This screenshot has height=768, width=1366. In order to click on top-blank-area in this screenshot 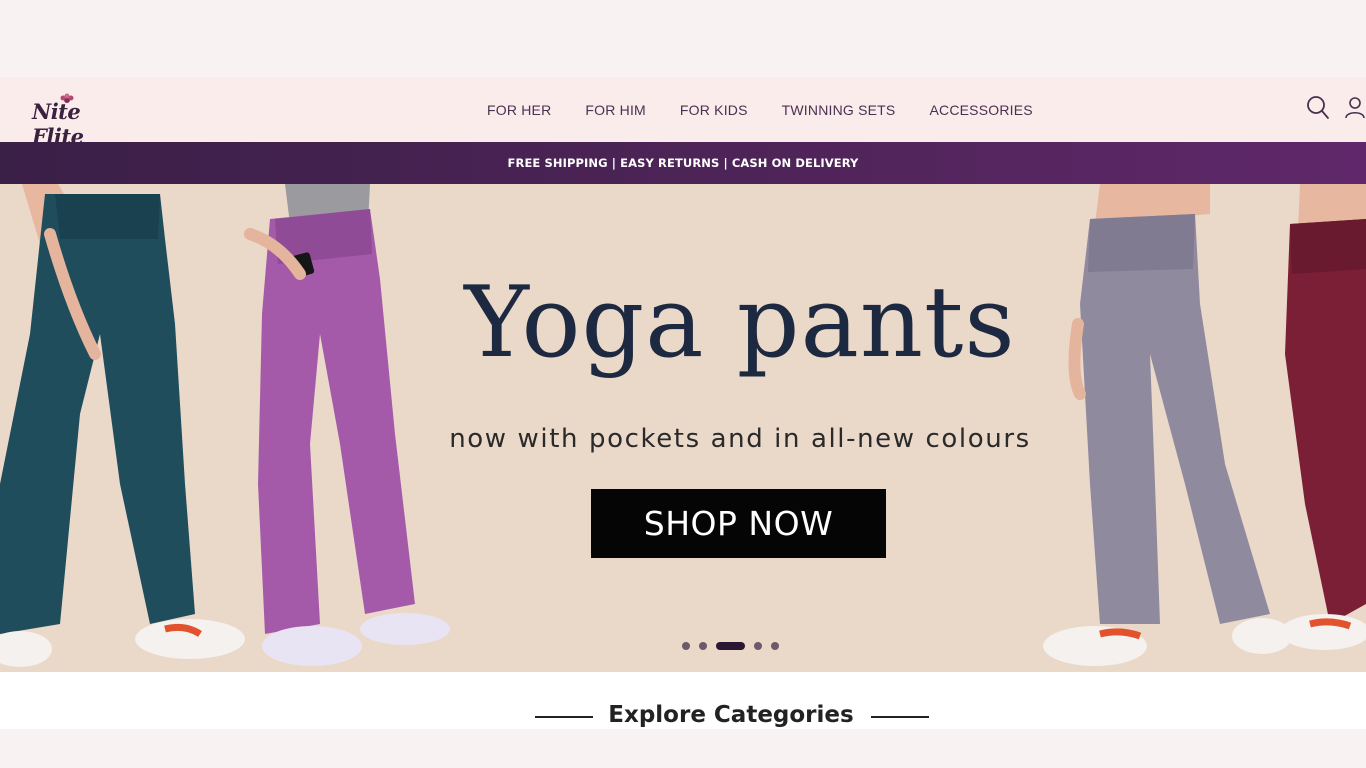, I will do `click(683, 38)`.